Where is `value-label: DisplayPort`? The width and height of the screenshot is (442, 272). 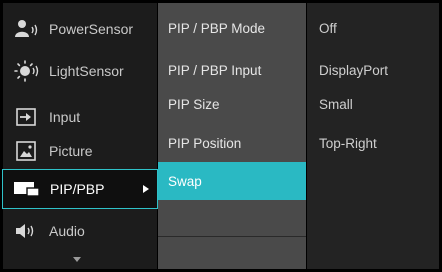
value-label: DisplayPort is located at coordinates (354, 70).